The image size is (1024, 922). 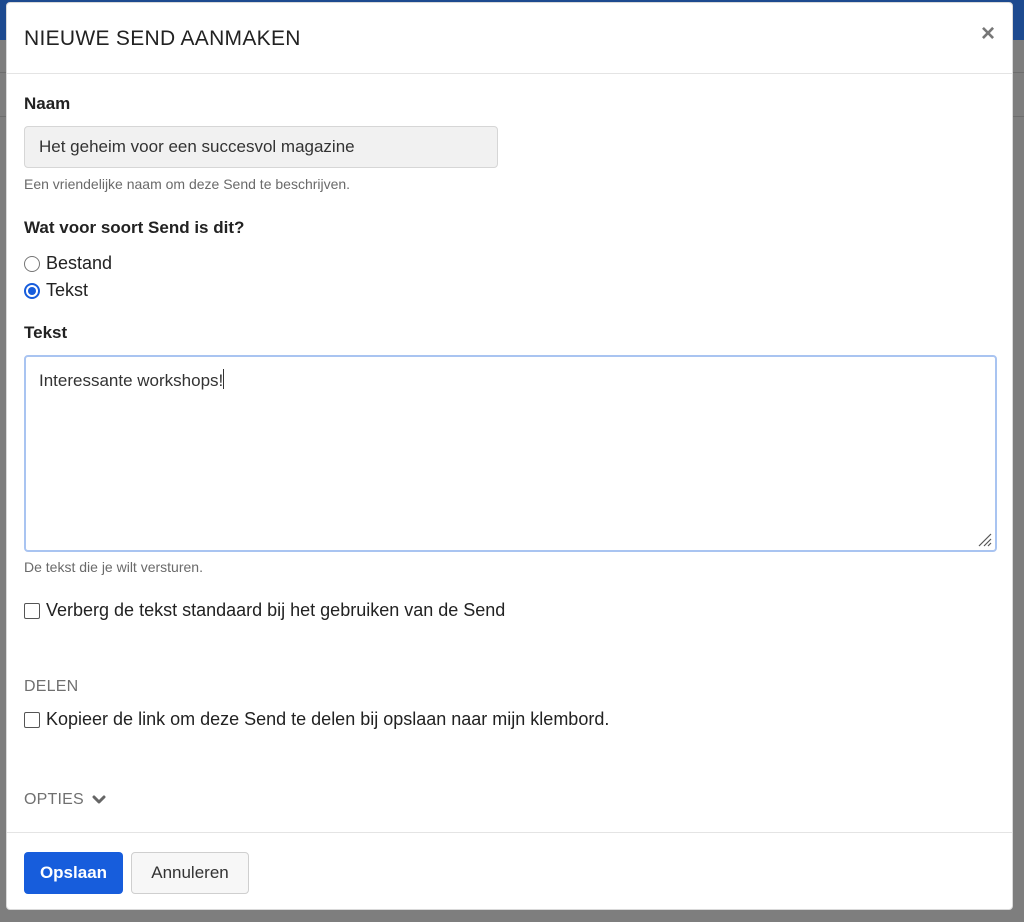 I want to click on share-heading: DELEN, so click(x=51, y=686).